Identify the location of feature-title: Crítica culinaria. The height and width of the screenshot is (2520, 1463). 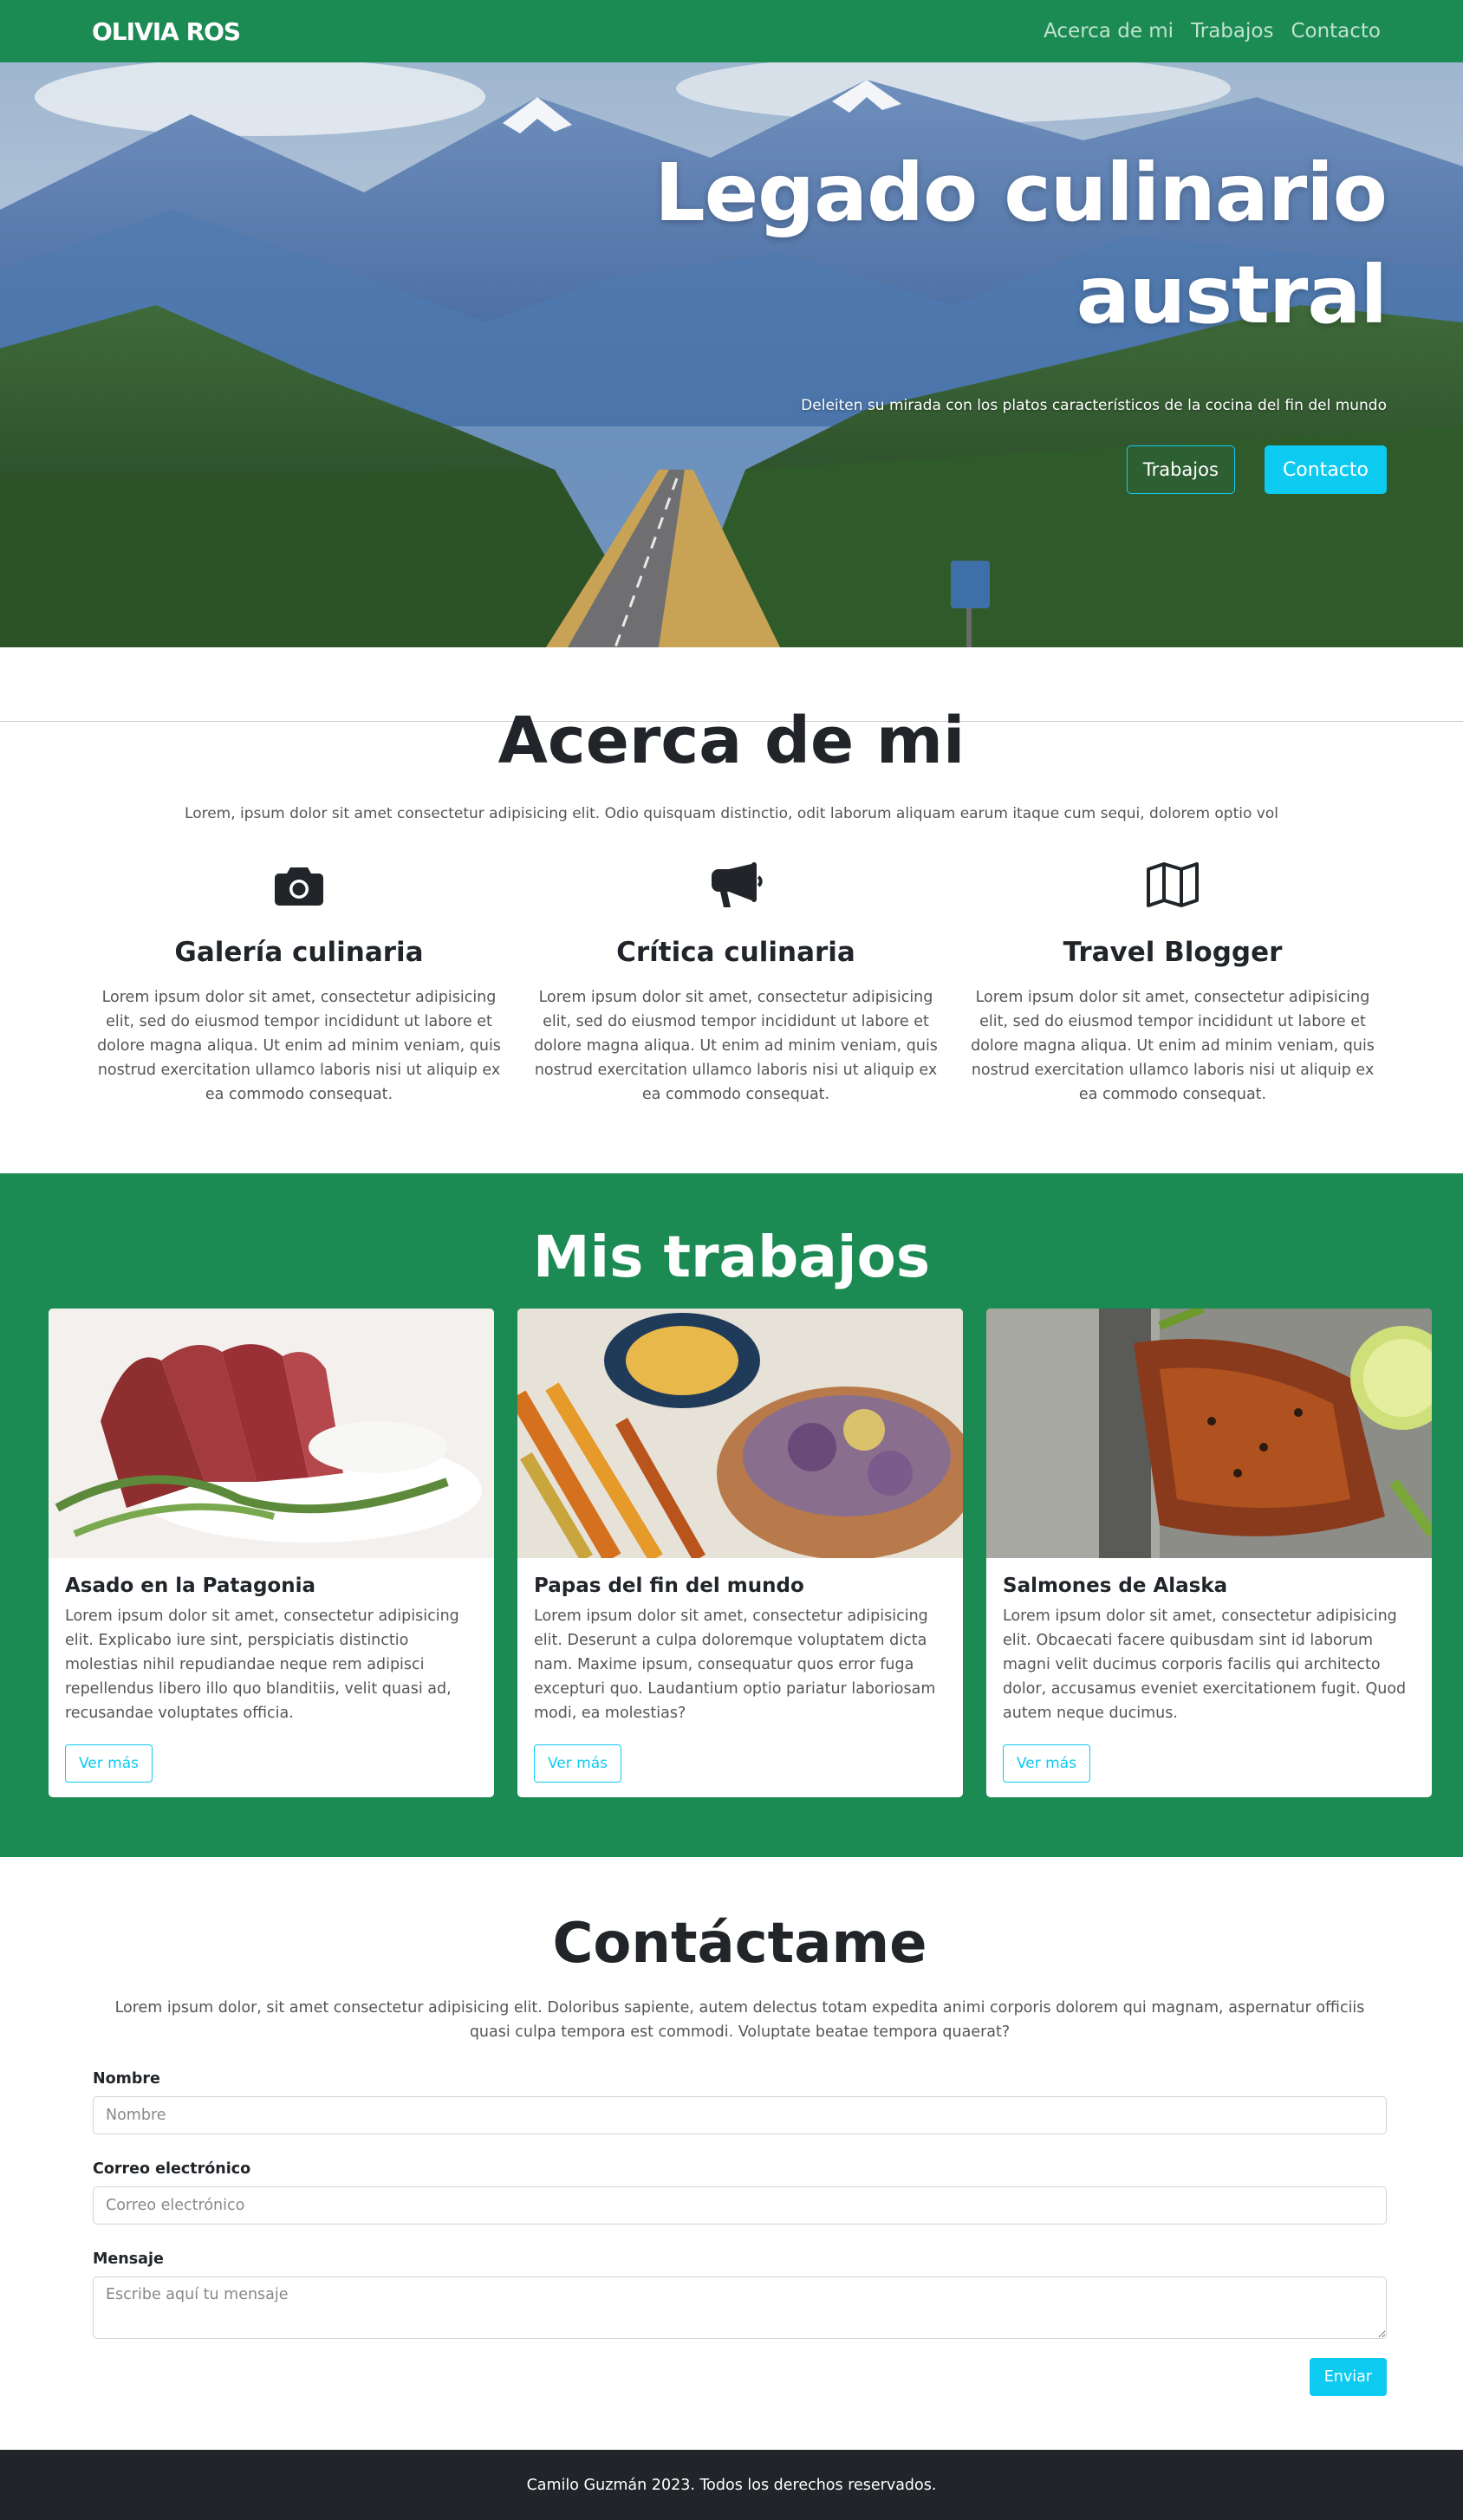
(736, 952).